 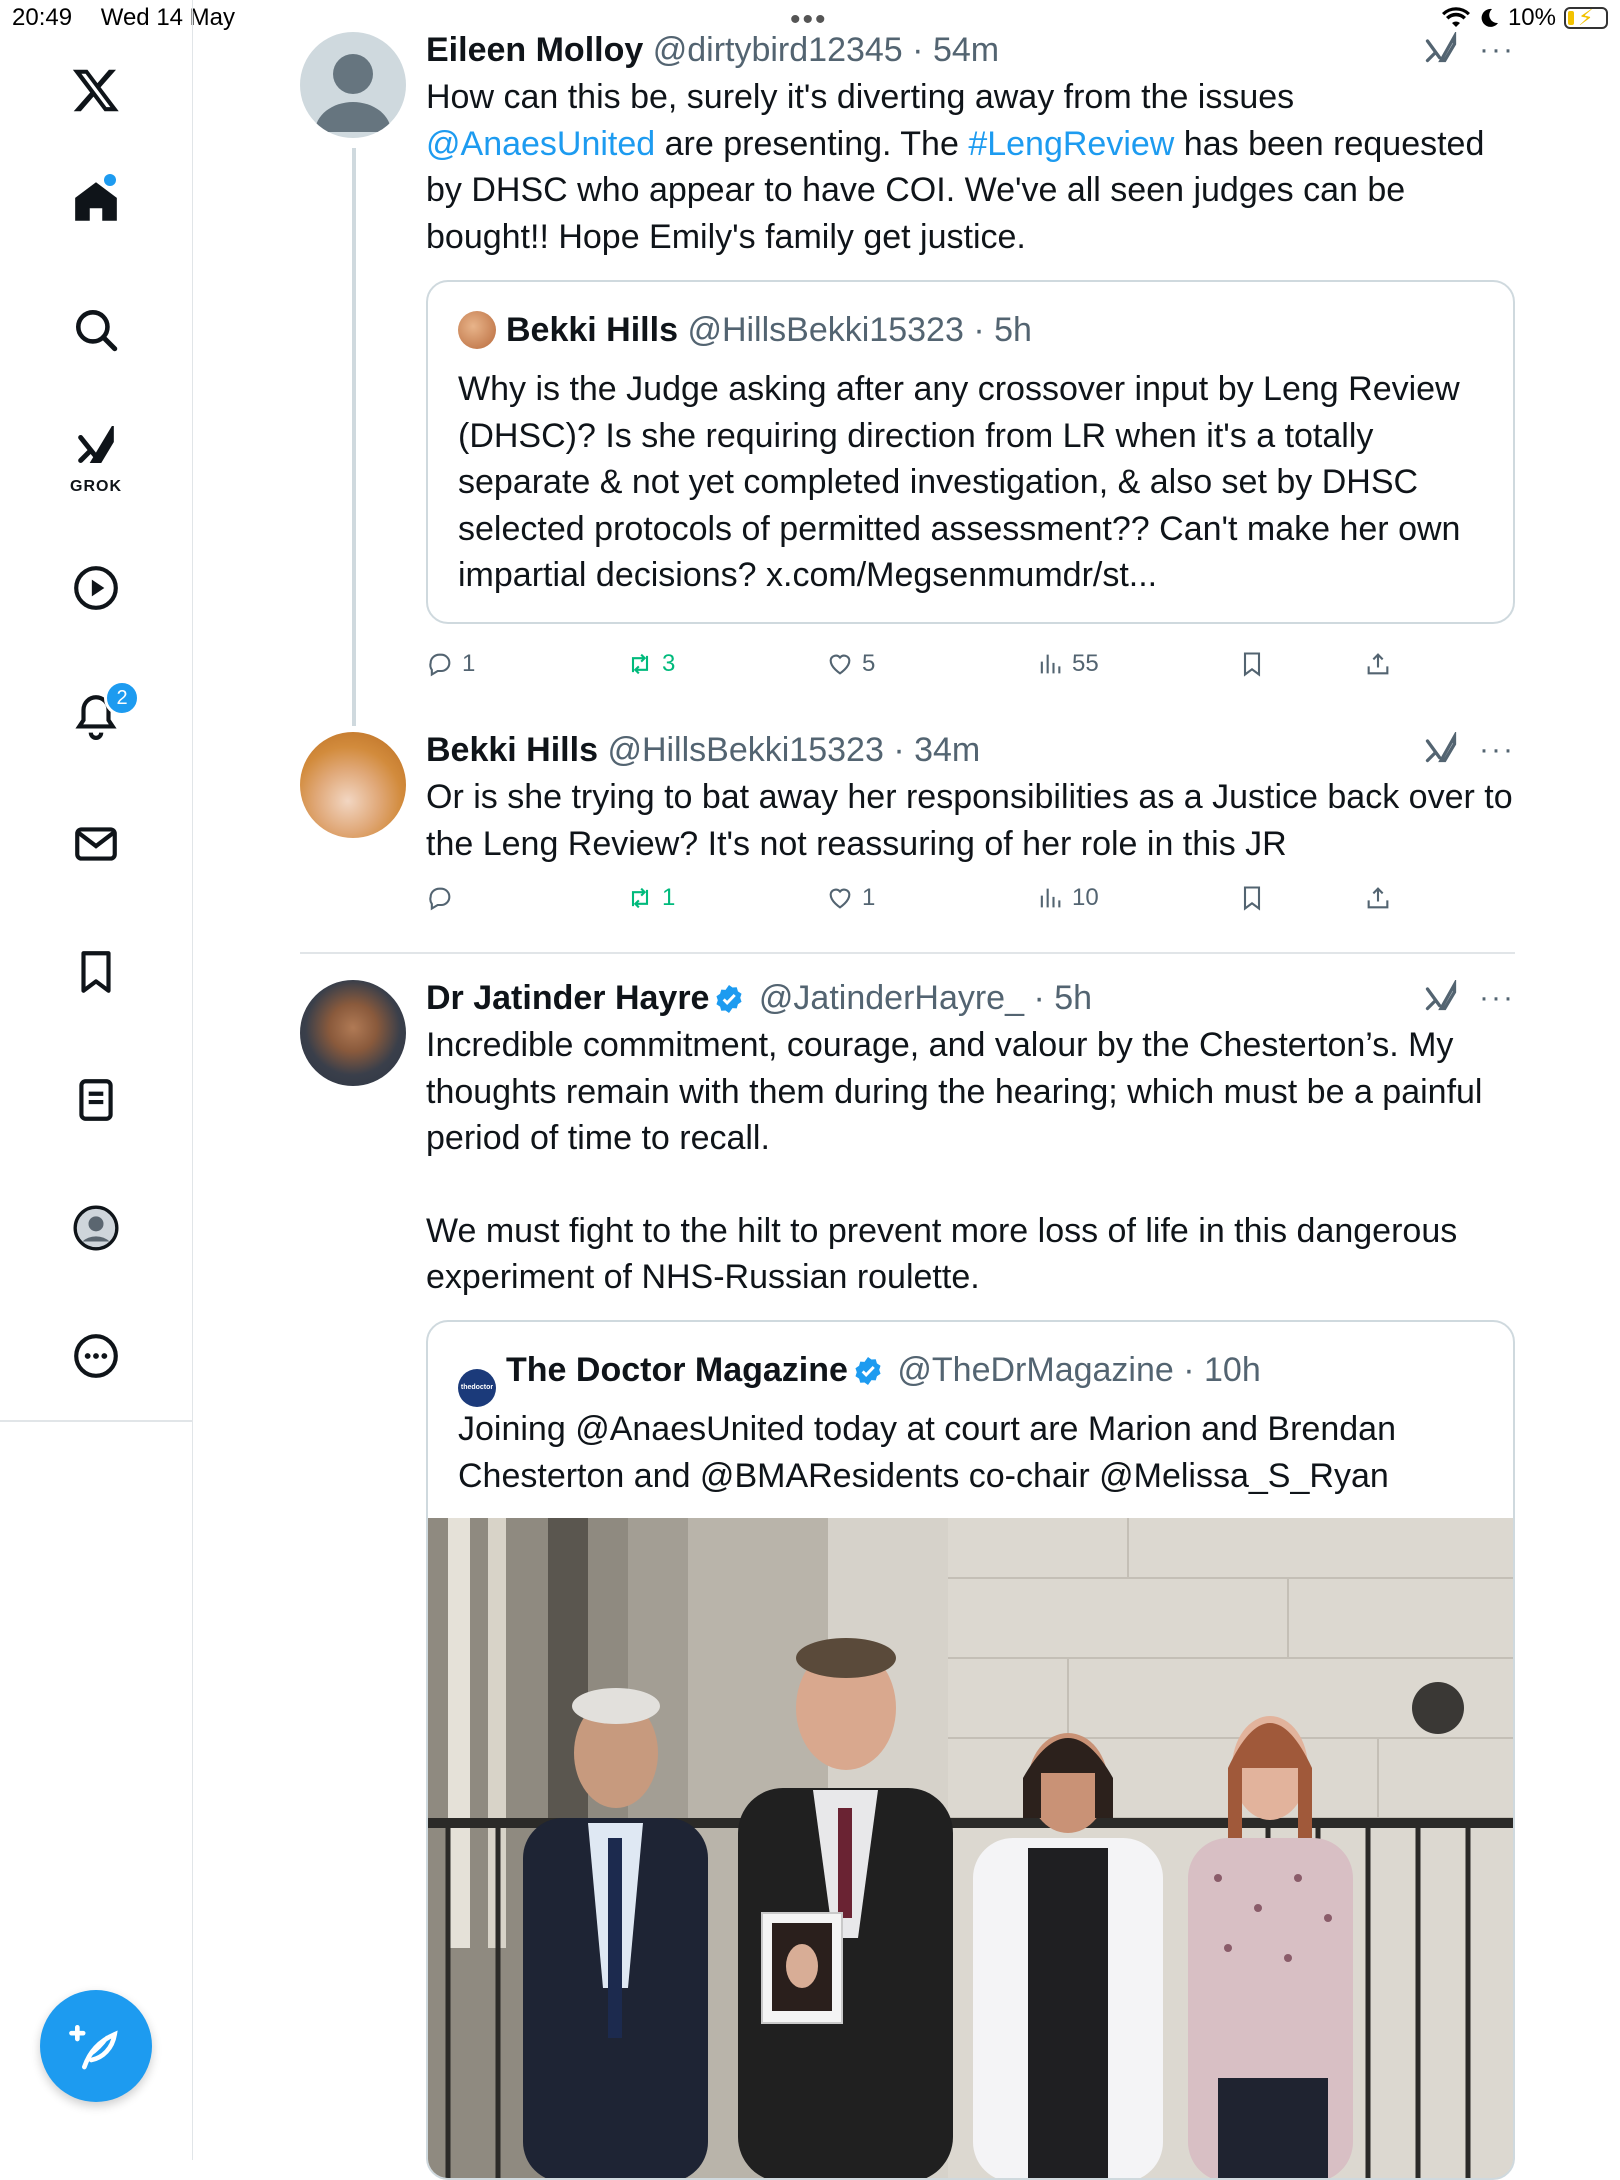 I want to click on notifications-badge: 2, so click(x=122, y=698).